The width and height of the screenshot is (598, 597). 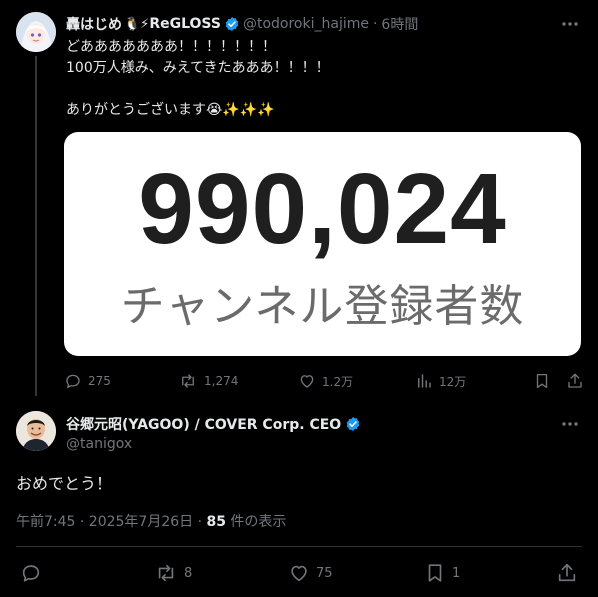 What do you see at coordinates (453, 381) in the screenshot?
I see `view-count: 12万` at bounding box center [453, 381].